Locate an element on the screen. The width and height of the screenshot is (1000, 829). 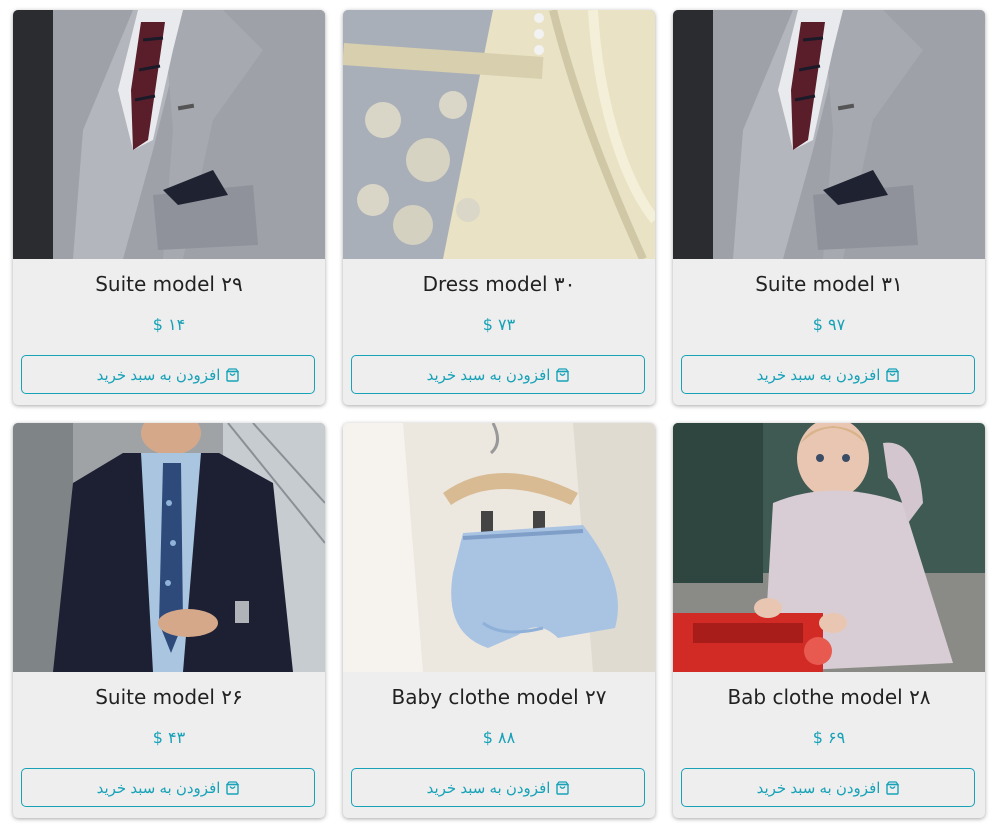
product-card: Suite model ۲۹ $ ۱۴ افزودن به سبد خرید is located at coordinates (169, 207).